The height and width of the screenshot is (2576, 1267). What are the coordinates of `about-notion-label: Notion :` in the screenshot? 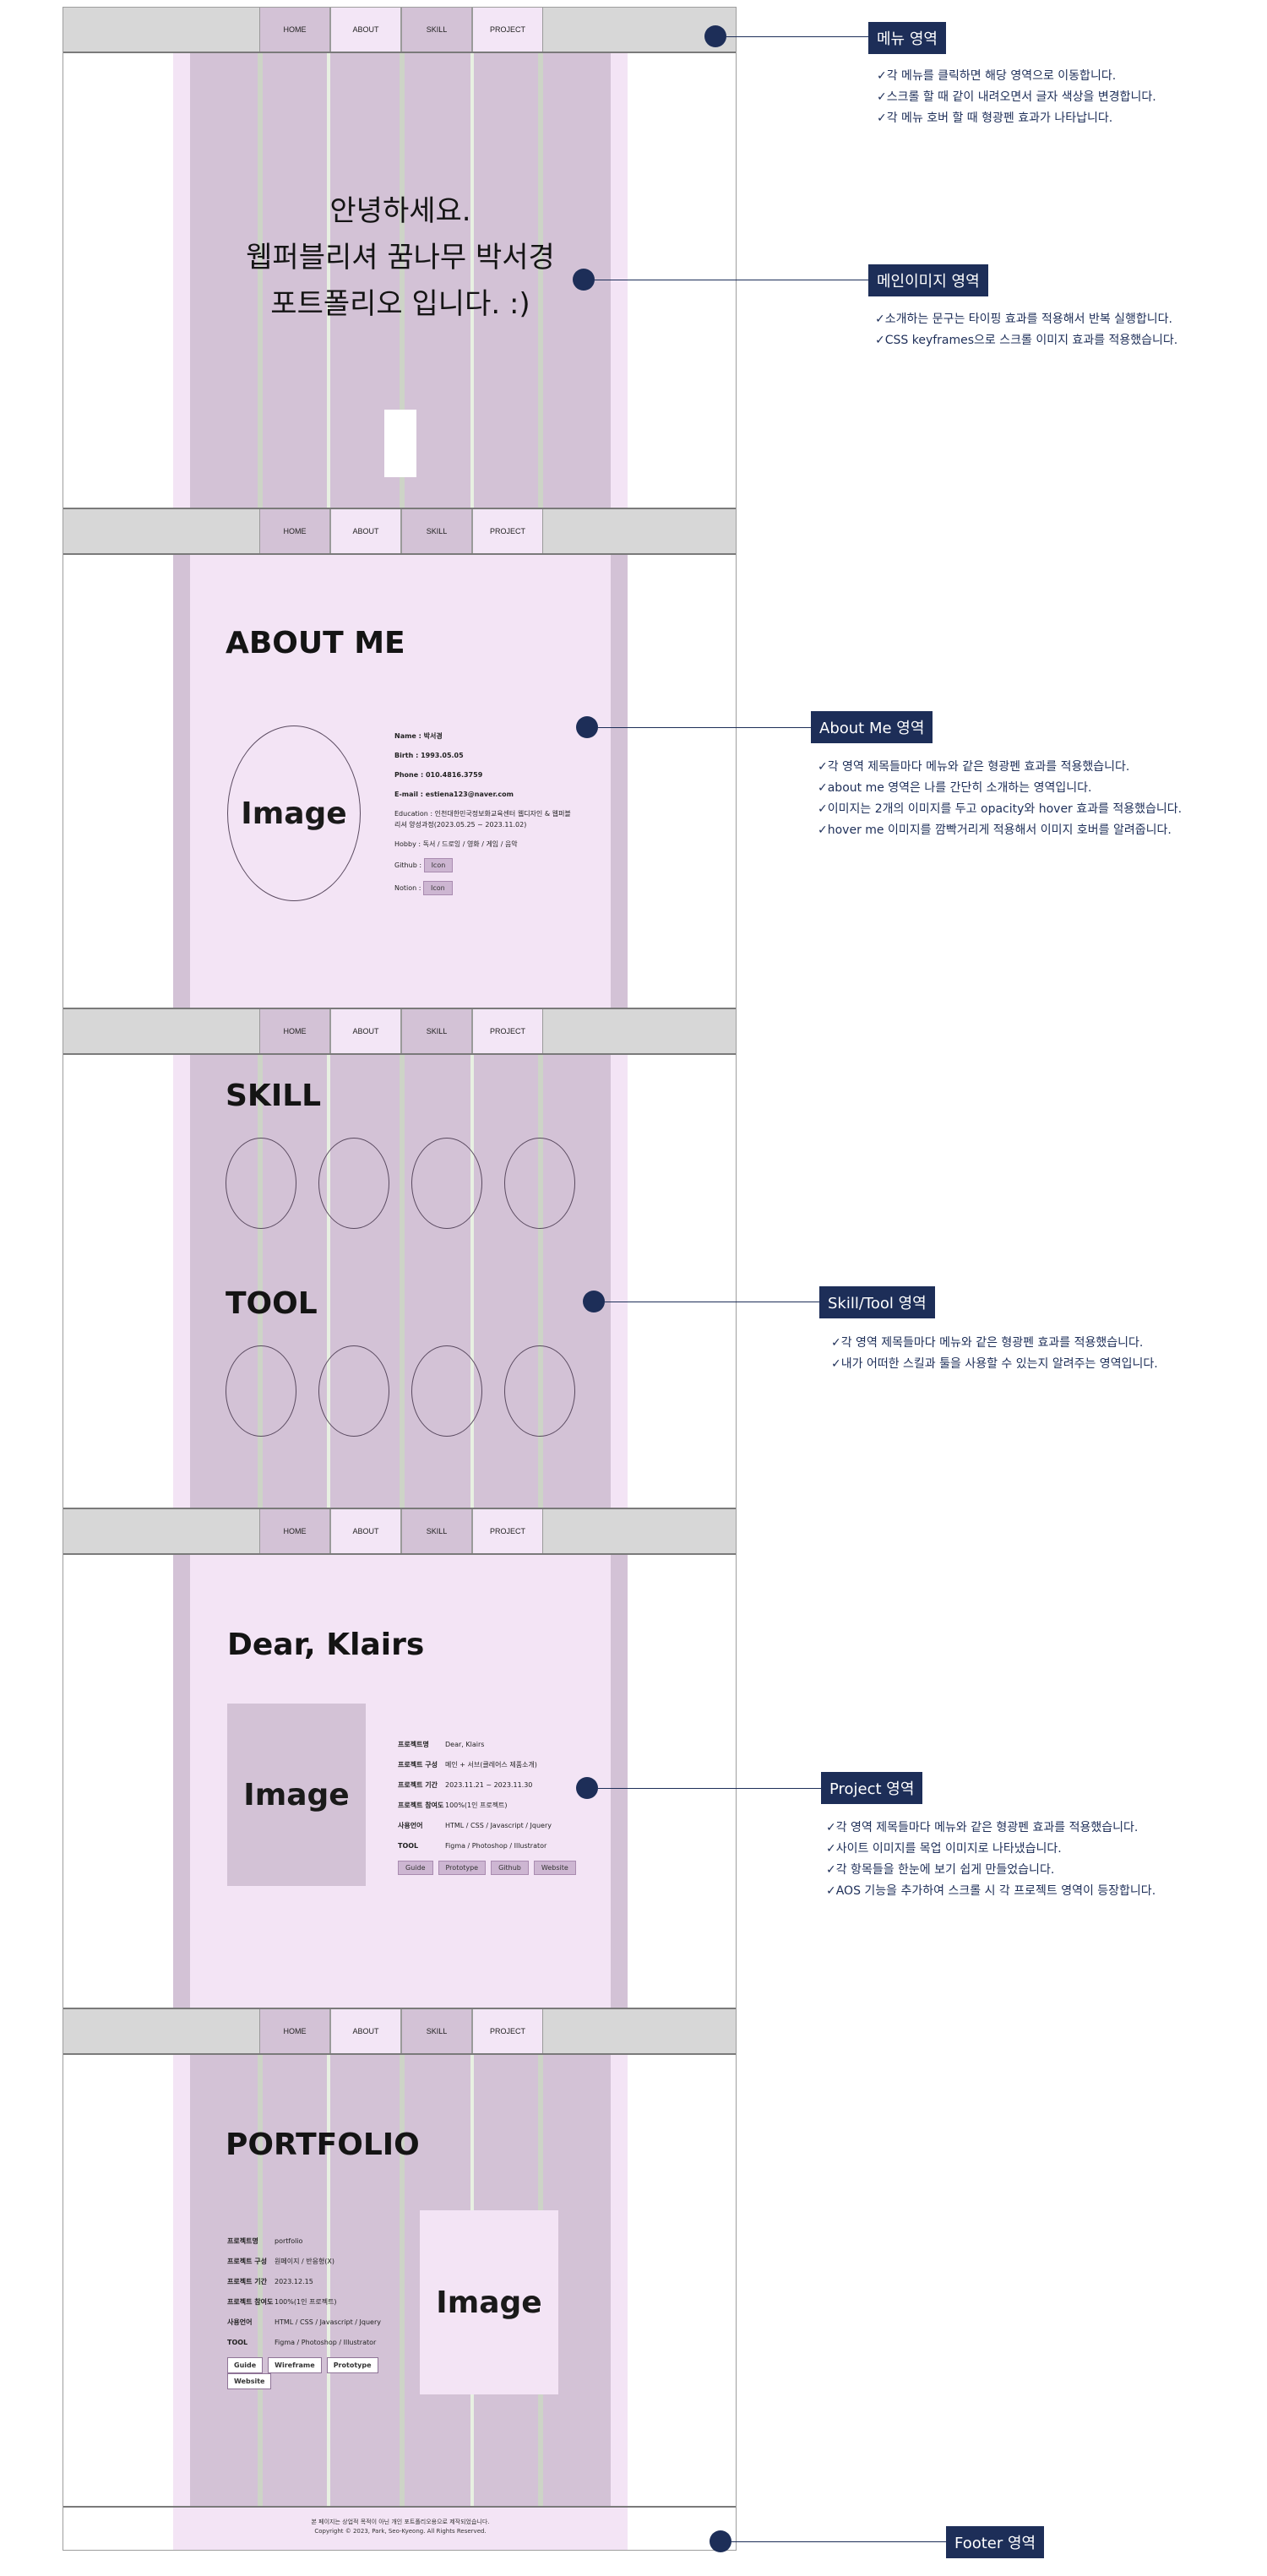 It's located at (408, 888).